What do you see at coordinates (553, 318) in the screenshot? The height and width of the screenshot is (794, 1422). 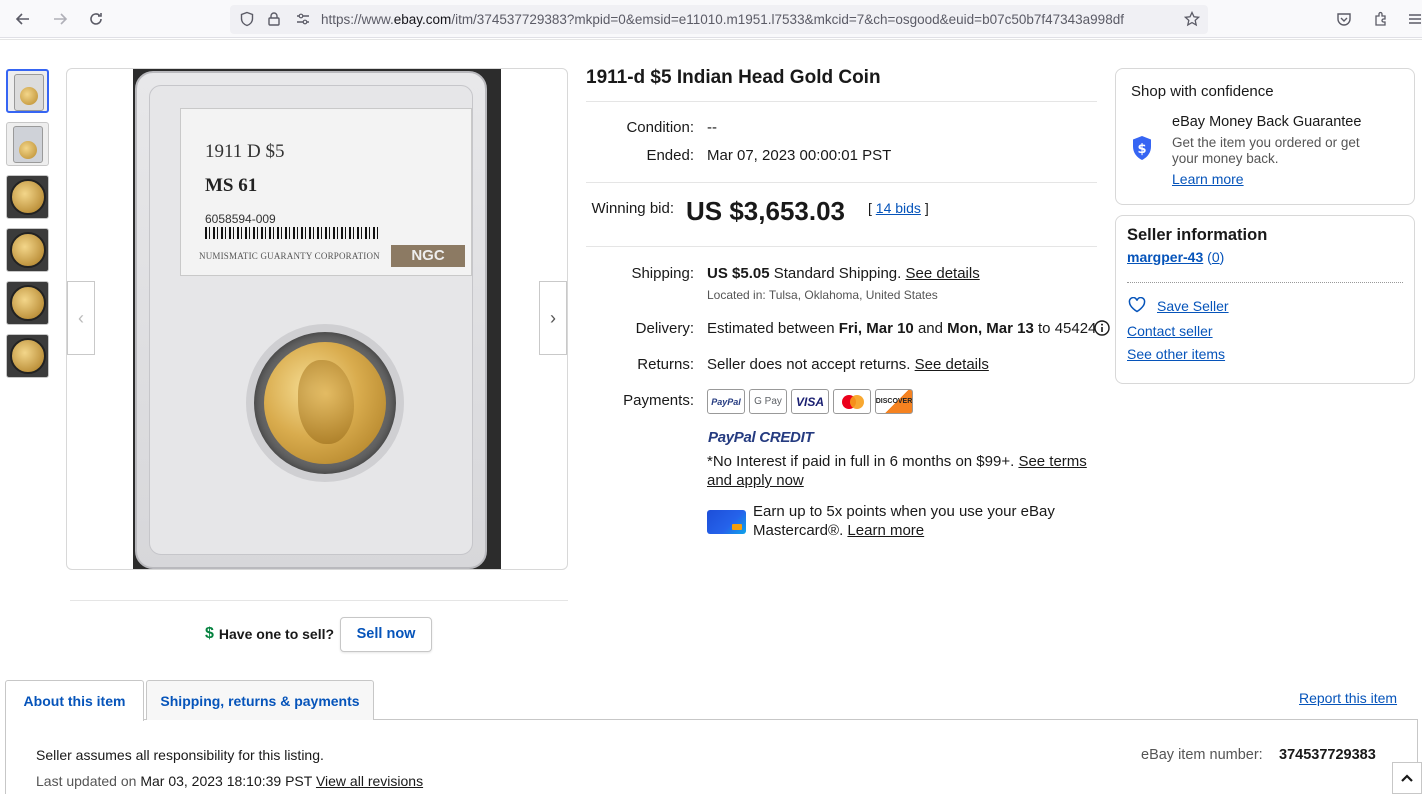 I see `next-image-button: ›` at bounding box center [553, 318].